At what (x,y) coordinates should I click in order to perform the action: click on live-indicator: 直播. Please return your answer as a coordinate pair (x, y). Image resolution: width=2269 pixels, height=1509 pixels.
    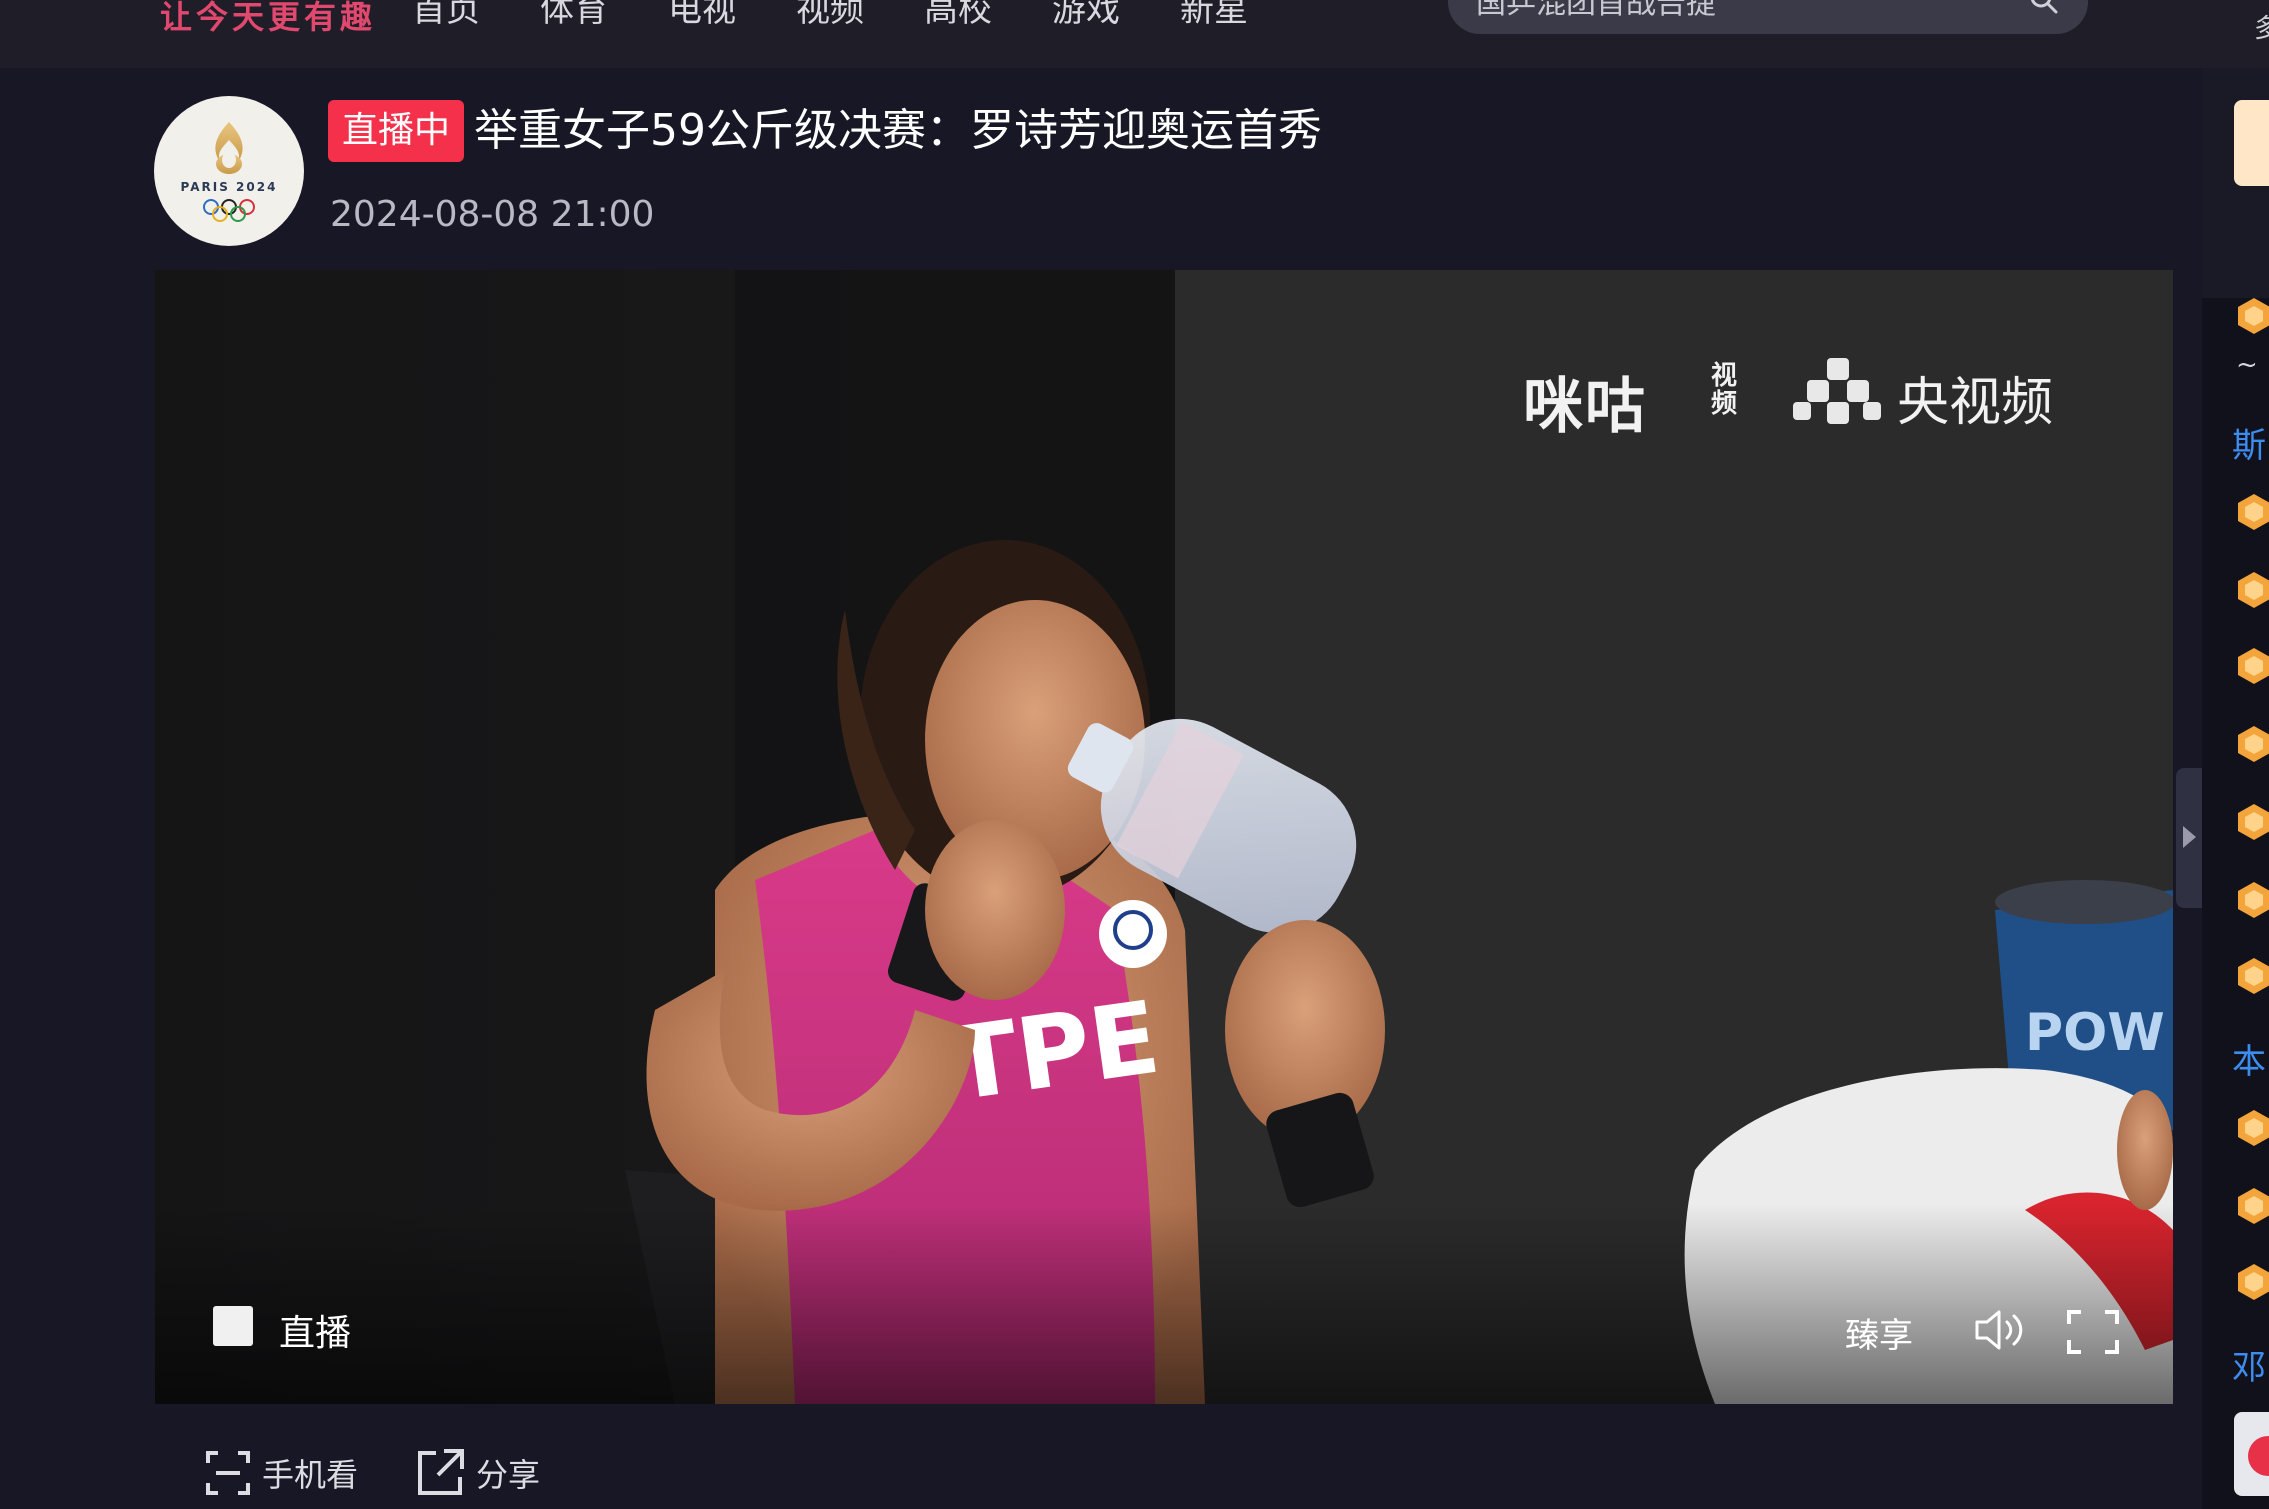
    Looking at the image, I should click on (315, 1333).